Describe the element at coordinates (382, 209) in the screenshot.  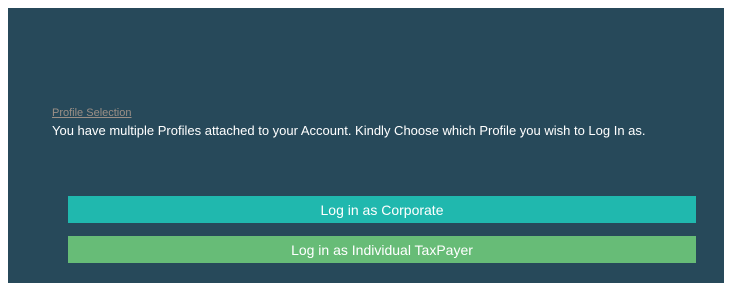
I see `login-corporate-button: Log in as Corporate` at that location.